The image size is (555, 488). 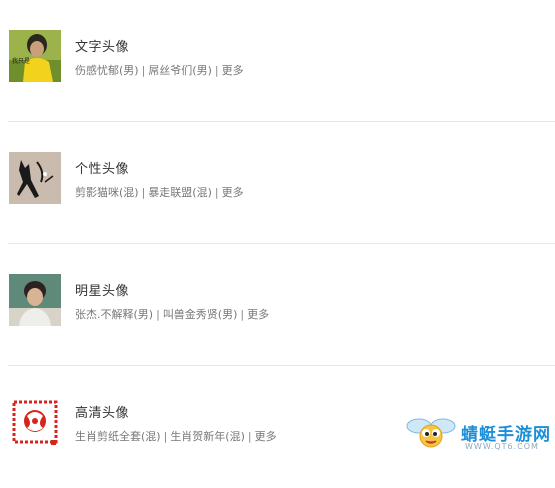 What do you see at coordinates (102, 45) in the screenshot?
I see `category-title: 文字头像` at bounding box center [102, 45].